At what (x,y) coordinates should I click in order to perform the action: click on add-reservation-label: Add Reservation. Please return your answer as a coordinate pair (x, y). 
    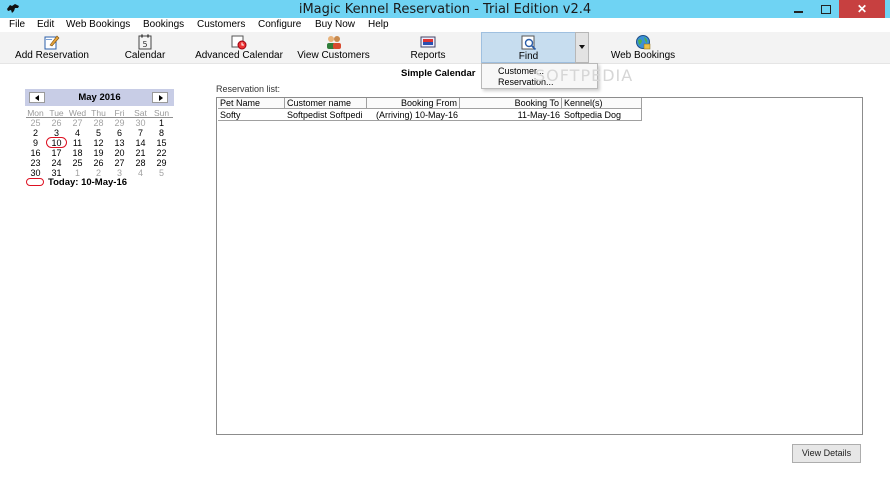
    Looking at the image, I should click on (52, 55).